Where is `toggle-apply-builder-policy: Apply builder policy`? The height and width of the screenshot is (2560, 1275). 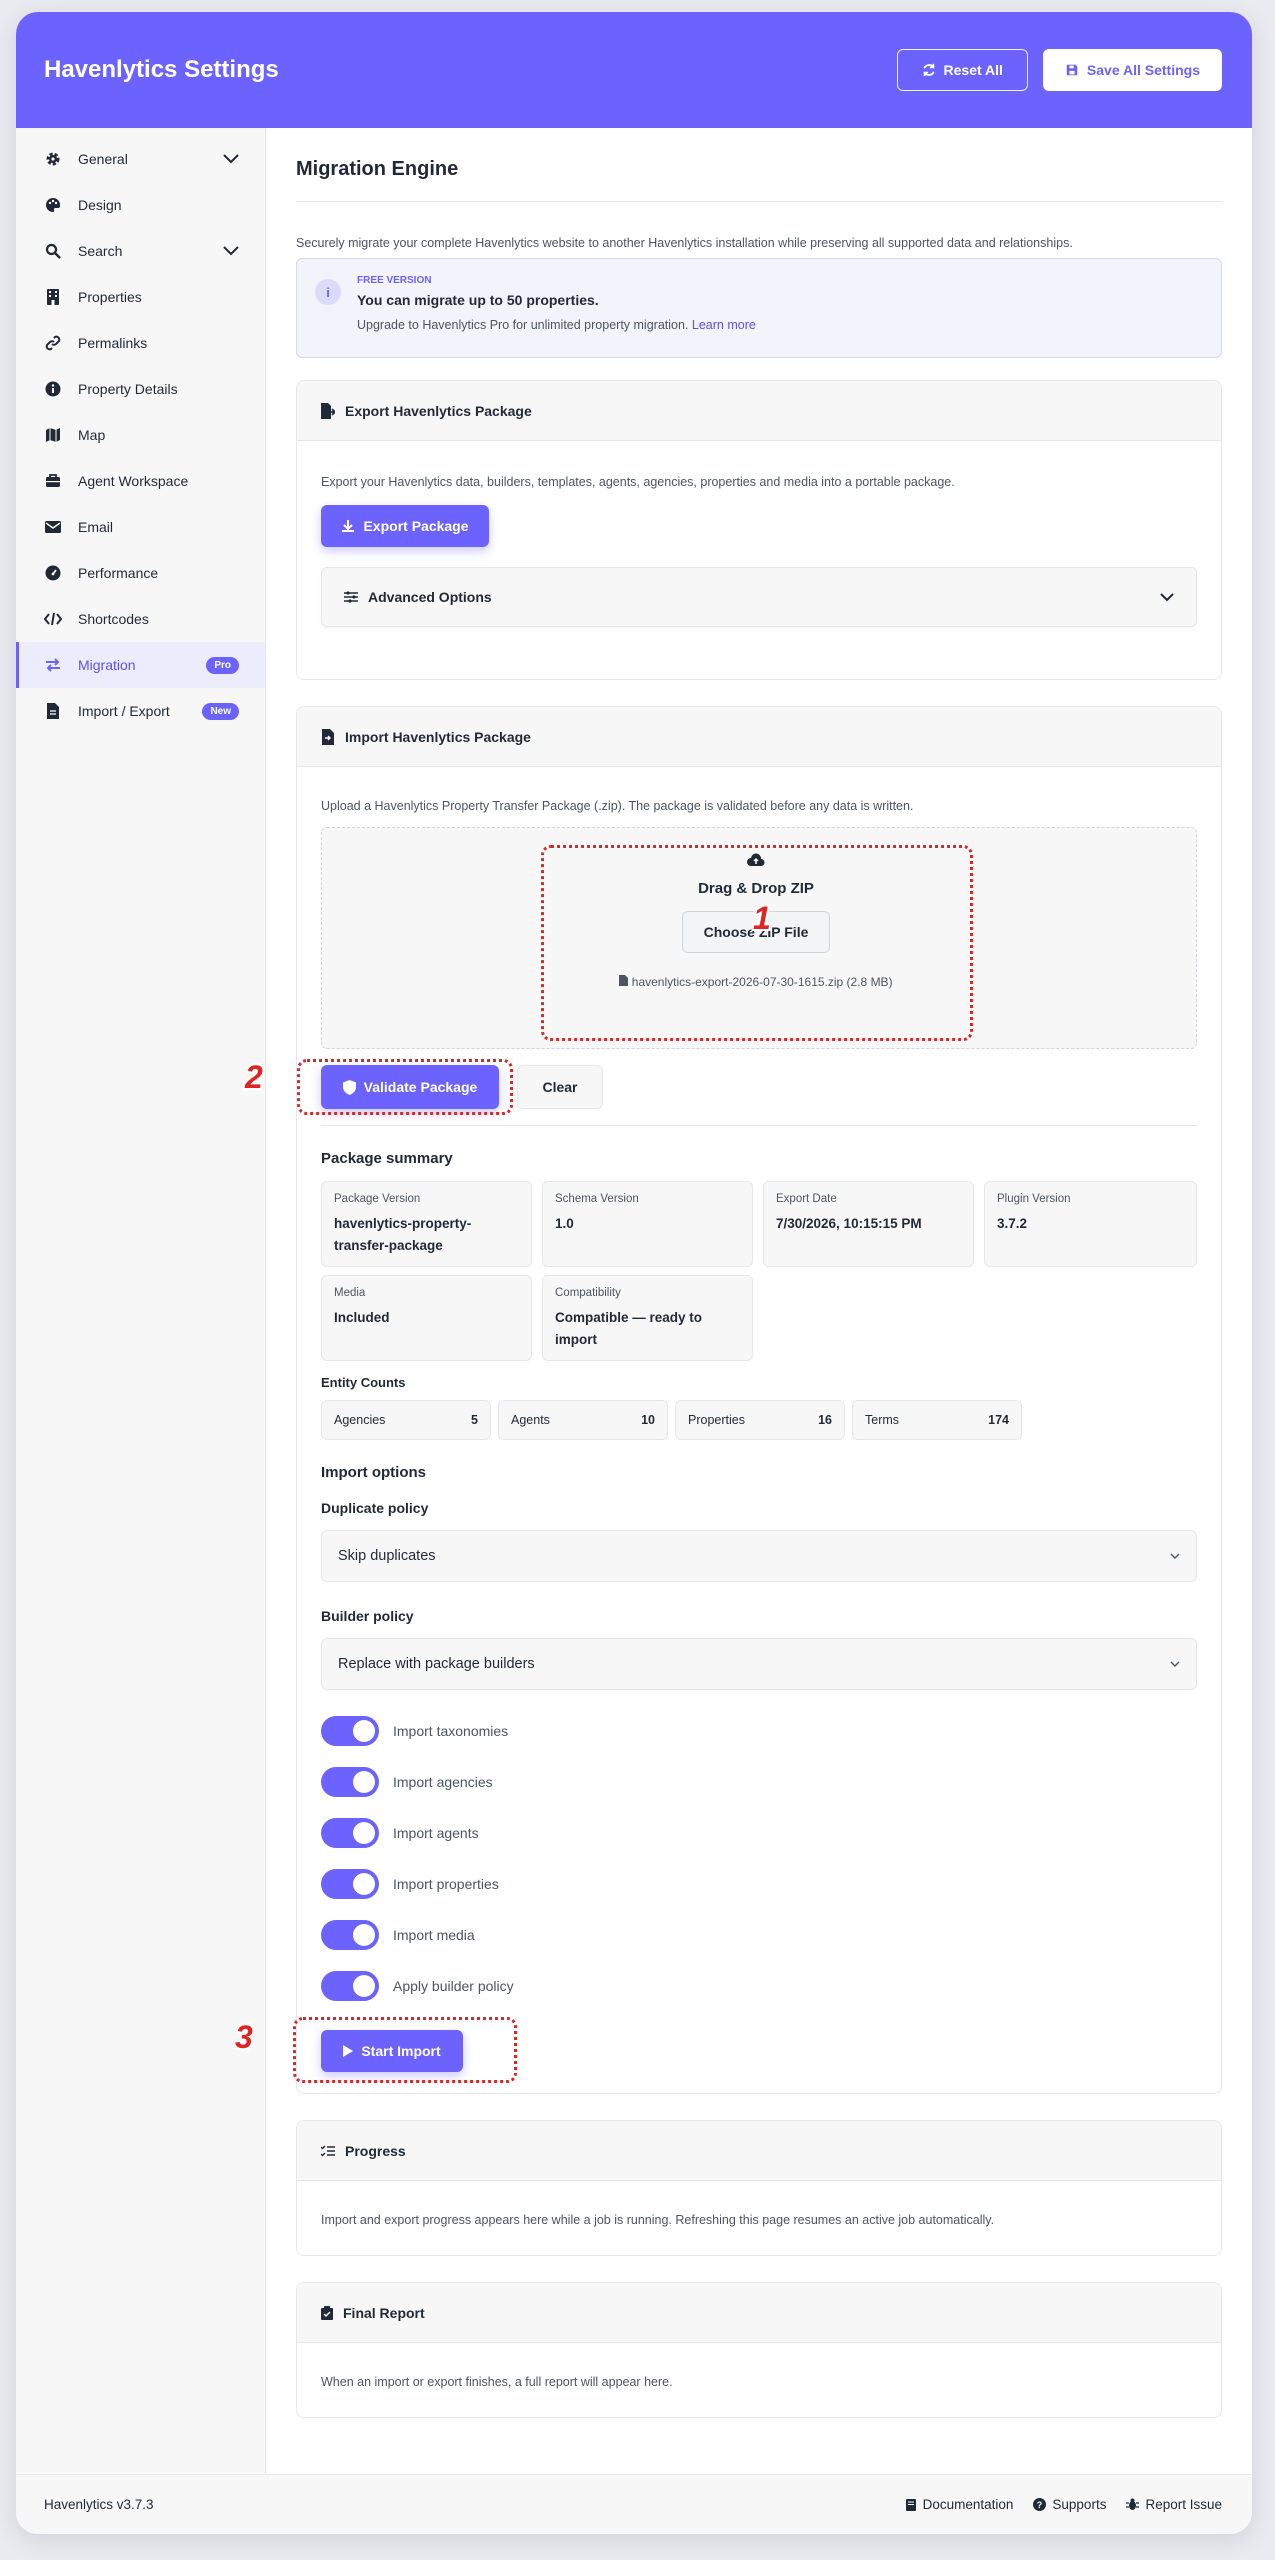
toggle-apply-builder-policy: Apply builder policy is located at coordinates (417, 1986).